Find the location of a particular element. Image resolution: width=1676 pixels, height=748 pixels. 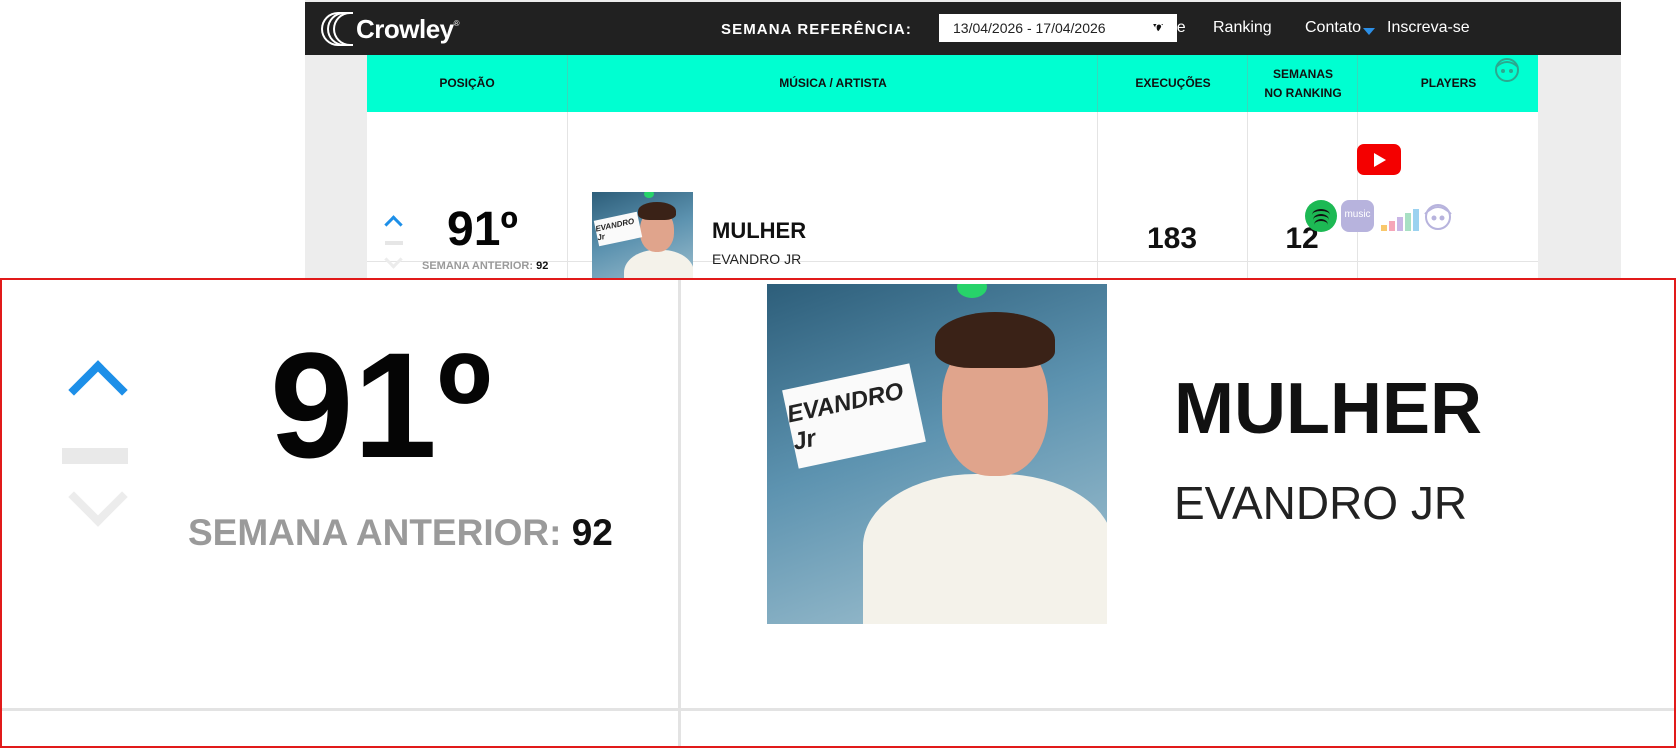

cover-shirt is located at coordinates (985, 549).